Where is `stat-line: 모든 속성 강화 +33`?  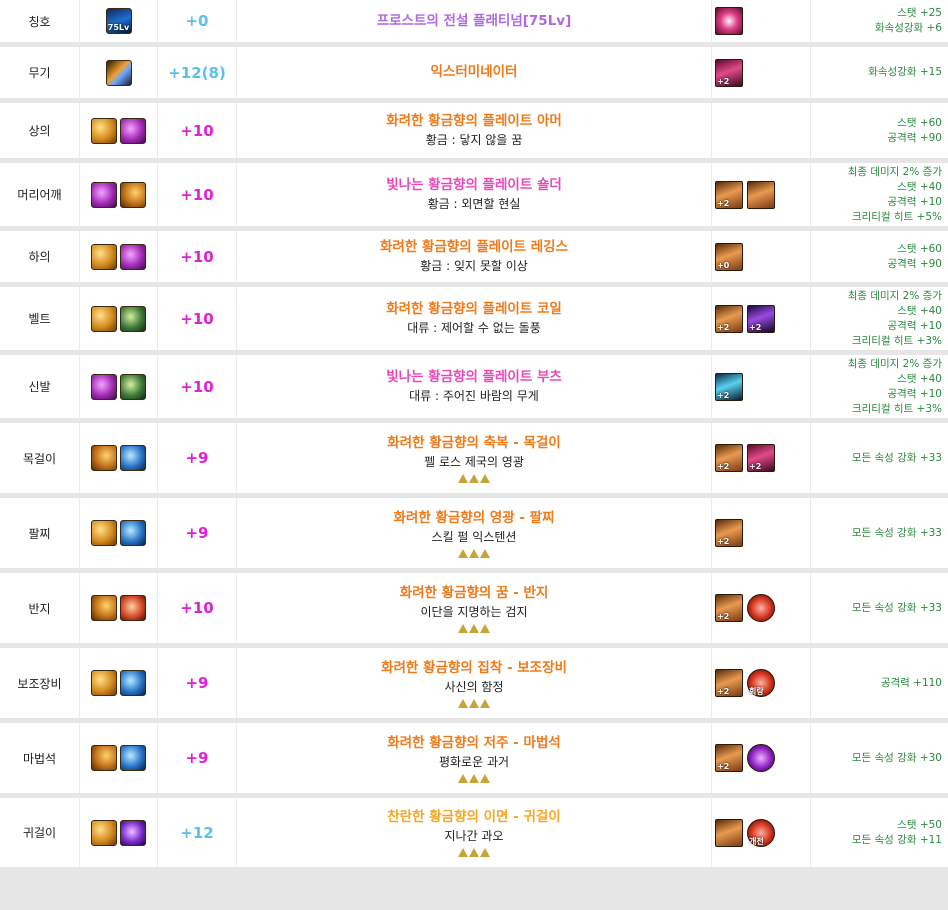 stat-line: 모든 속성 강화 +33 is located at coordinates (896, 457).